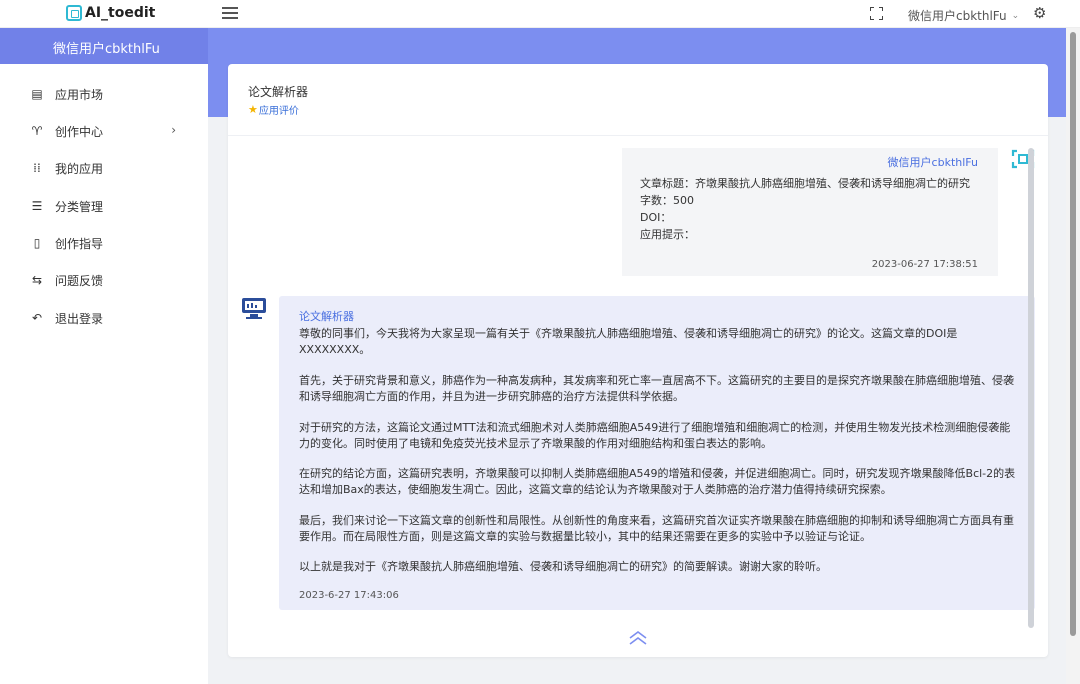  I want to click on chat-scrollbar, so click(1031, 388).